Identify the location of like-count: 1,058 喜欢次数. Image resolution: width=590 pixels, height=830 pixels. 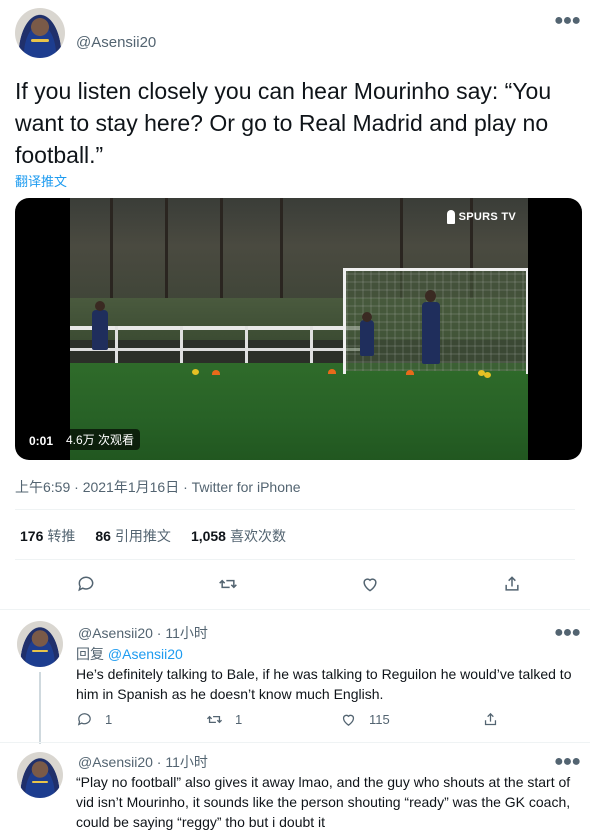
(238, 536).